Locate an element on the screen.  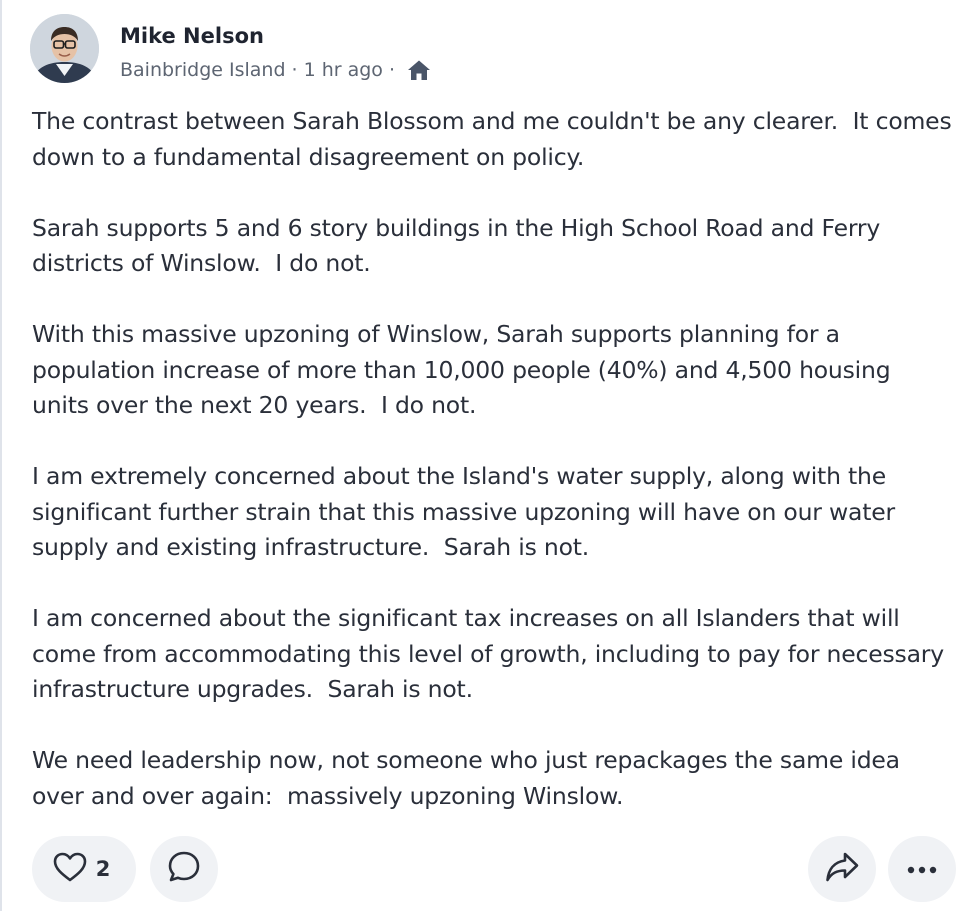
author-avatar is located at coordinates (64, 48).